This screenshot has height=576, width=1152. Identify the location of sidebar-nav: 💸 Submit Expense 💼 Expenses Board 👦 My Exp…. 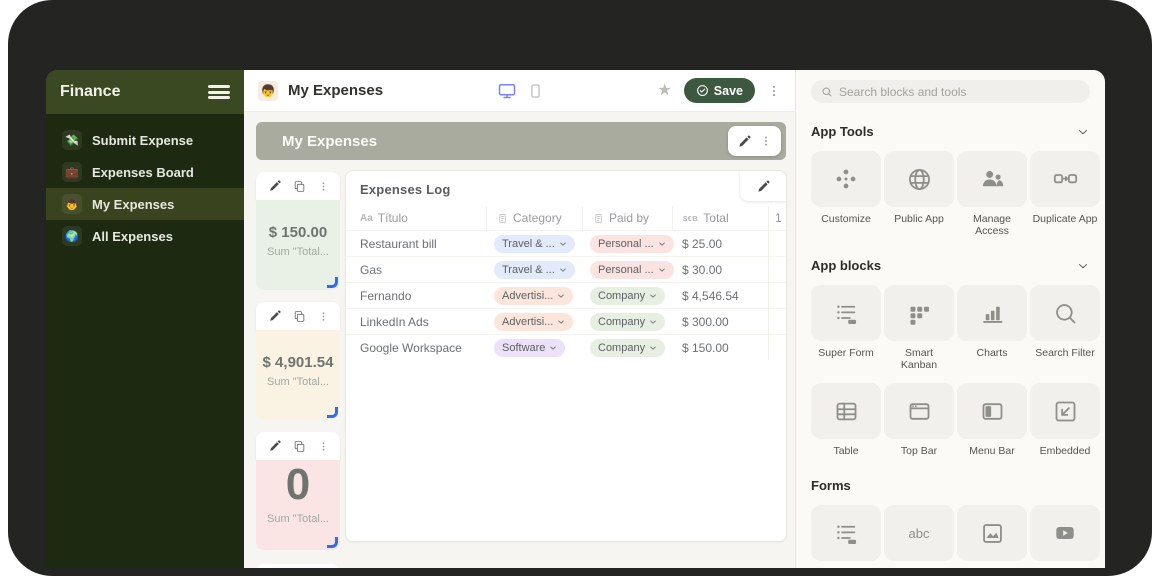
(145, 183).